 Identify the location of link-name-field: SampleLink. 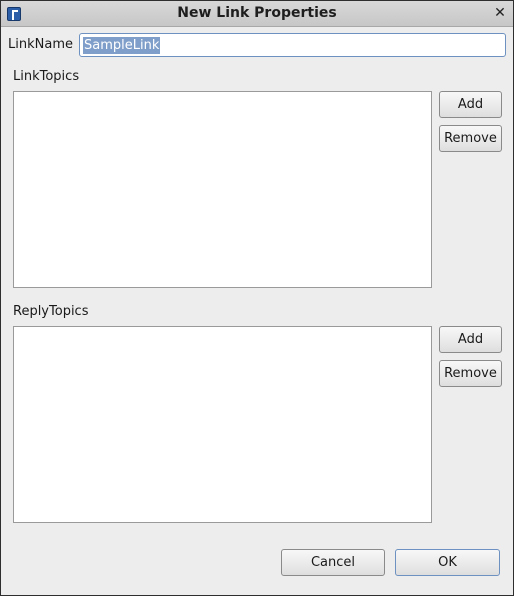
(292, 45).